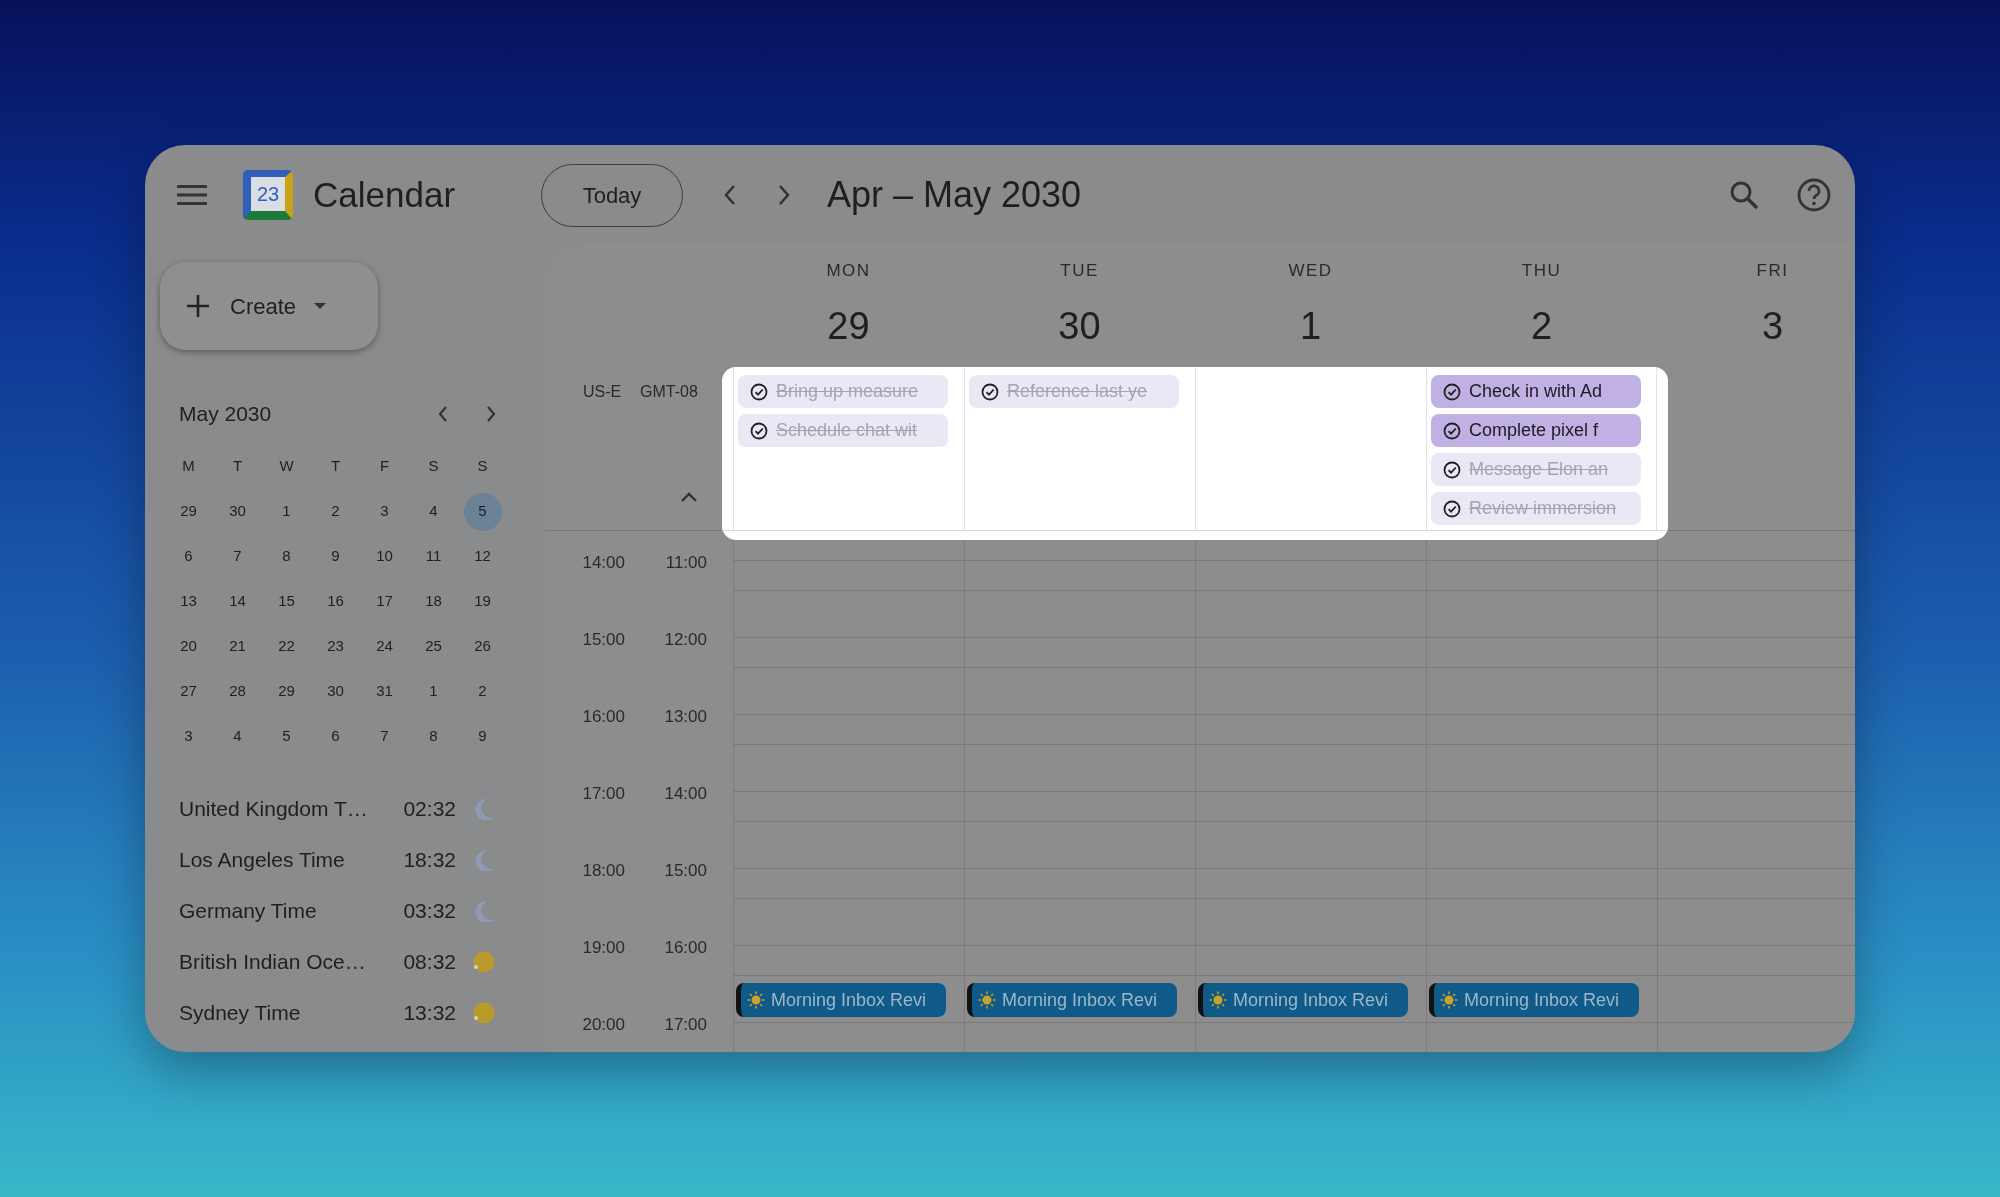 The height and width of the screenshot is (1197, 2000). I want to click on date-cell: 17, so click(384, 601).